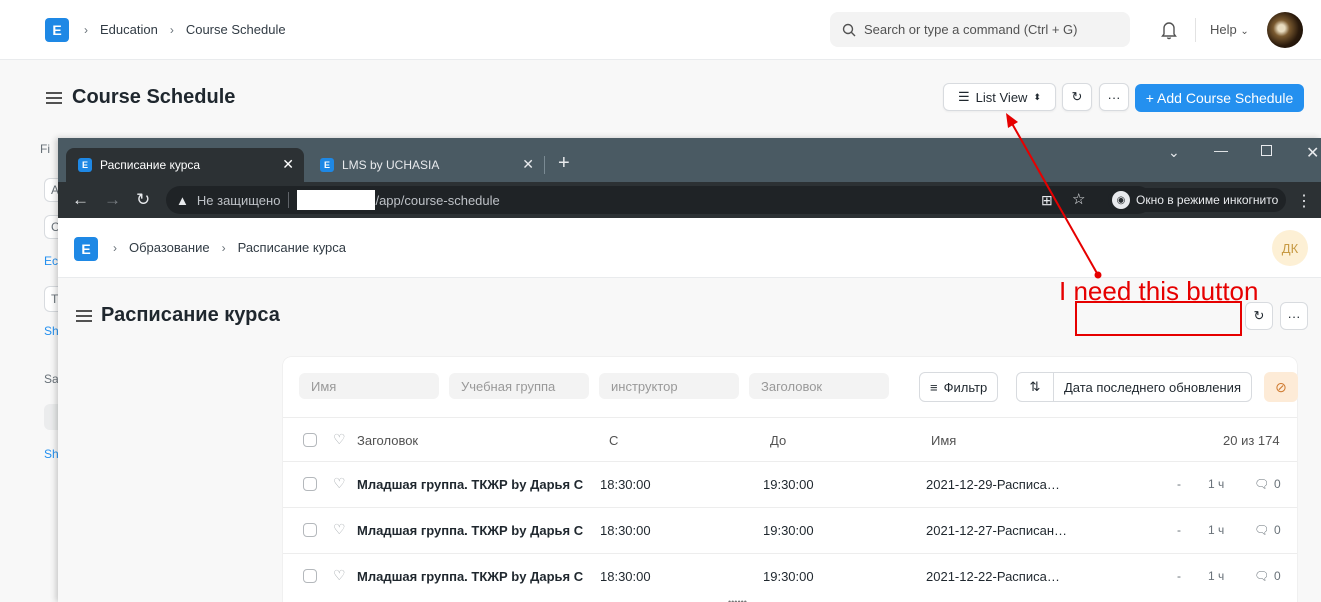  I want to click on sort-label: Дата последнего обновления, so click(1152, 387).